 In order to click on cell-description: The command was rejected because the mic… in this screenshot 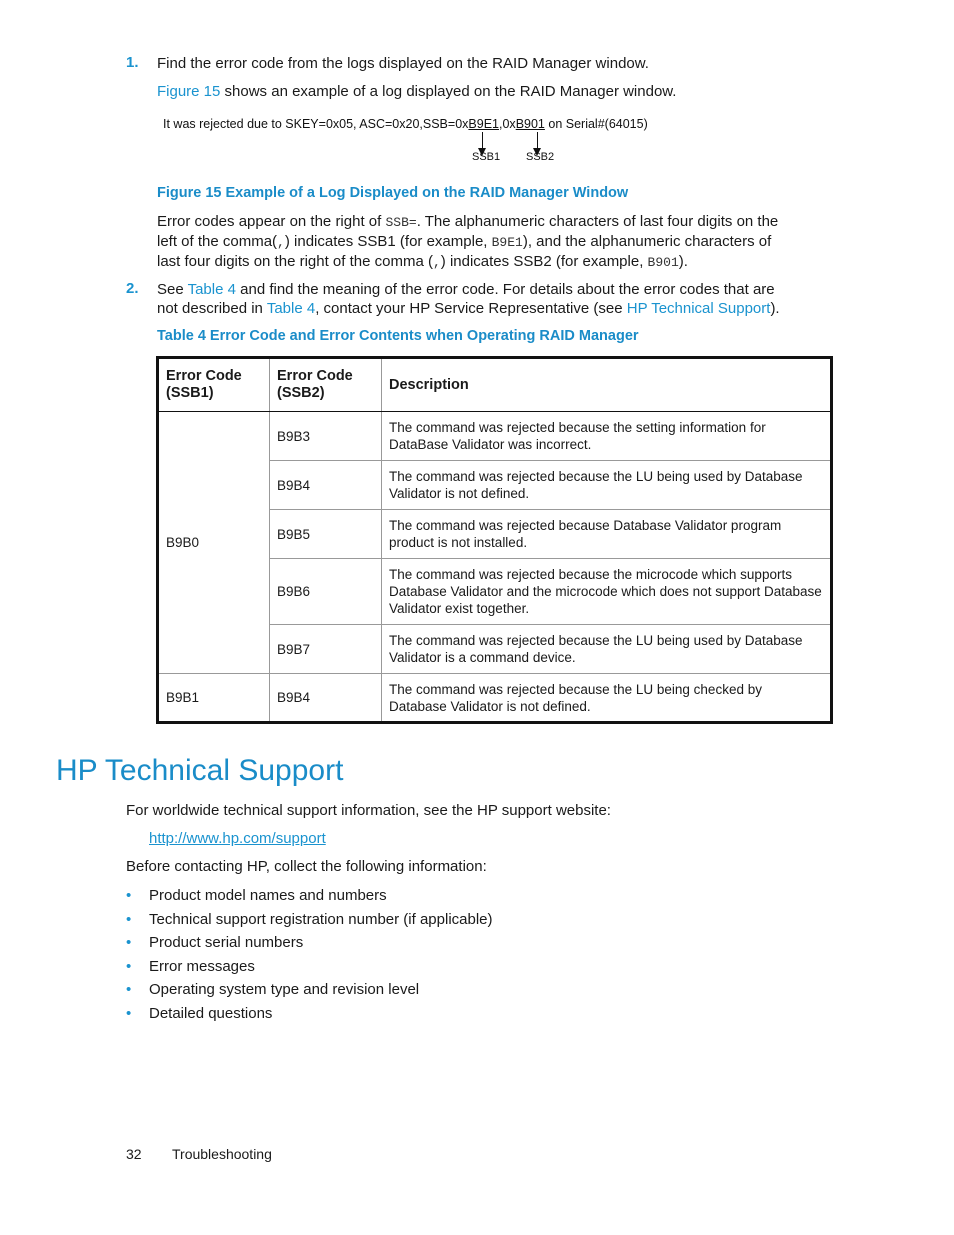, I will do `click(606, 591)`.